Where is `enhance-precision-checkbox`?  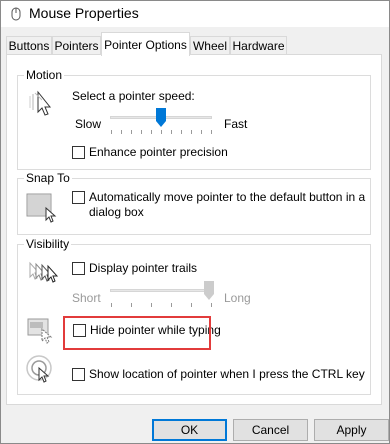 enhance-precision-checkbox is located at coordinates (78, 152).